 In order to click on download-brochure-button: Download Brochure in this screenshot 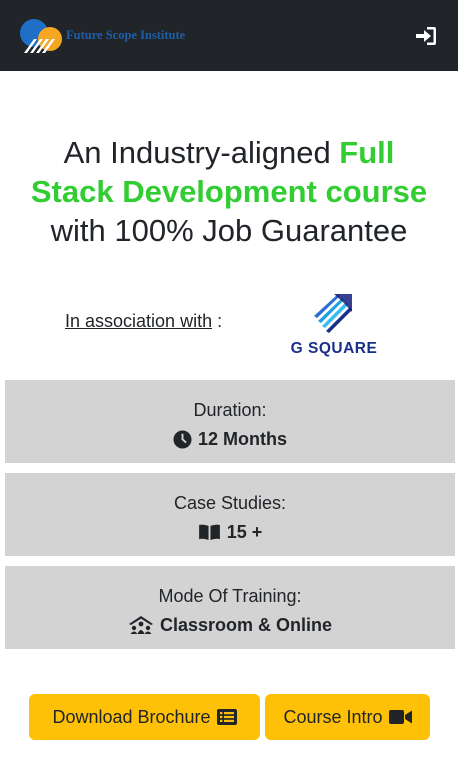, I will do `click(144, 717)`.